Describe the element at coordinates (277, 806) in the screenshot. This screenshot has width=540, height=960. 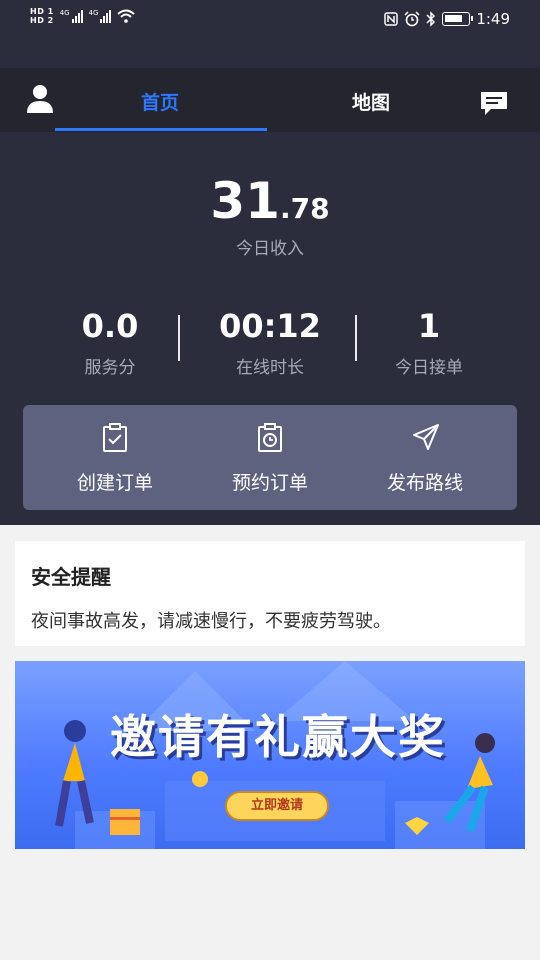
I see `invite-now-button: 立即邀请` at that location.